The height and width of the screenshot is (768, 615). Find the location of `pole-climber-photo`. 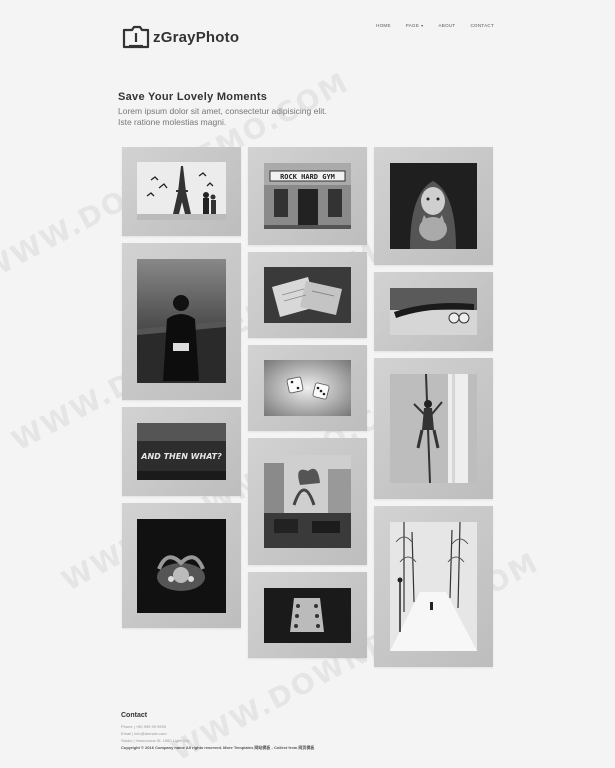

pole-climber-photo is located at coordinates (433, 428).